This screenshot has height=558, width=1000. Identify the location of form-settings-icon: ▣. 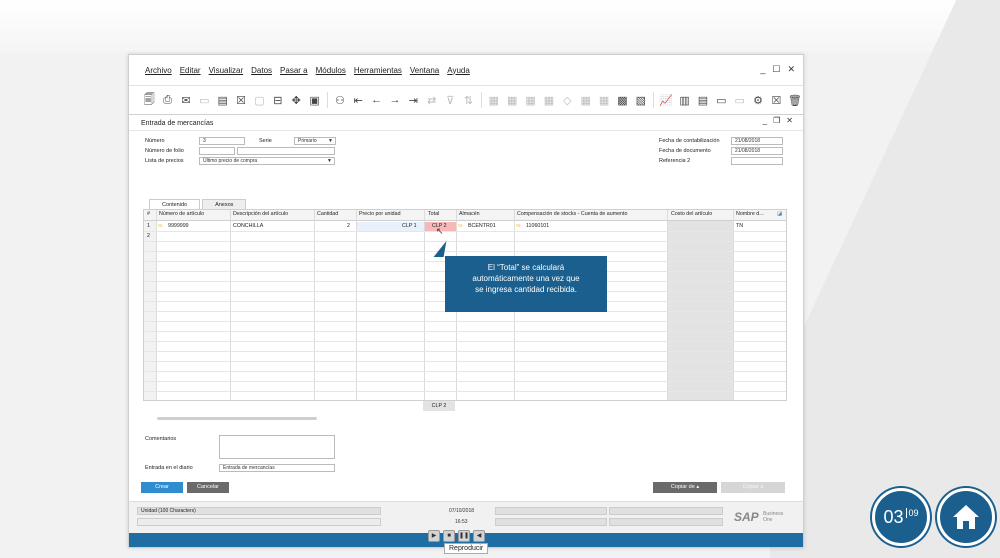
(314, 100).